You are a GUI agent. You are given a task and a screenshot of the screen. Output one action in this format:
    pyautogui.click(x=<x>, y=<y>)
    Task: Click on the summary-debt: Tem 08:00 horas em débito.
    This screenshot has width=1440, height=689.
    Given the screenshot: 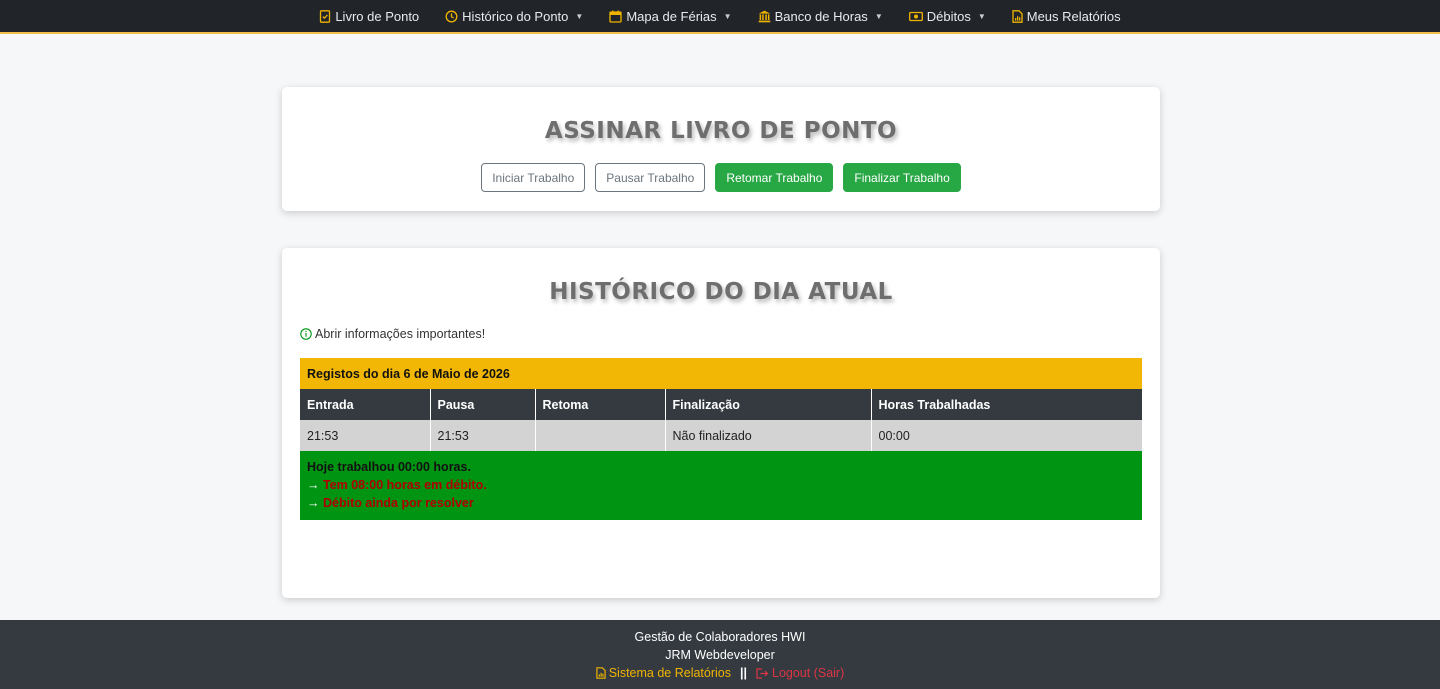 What is the action you would take?
    pyautogui.click(x=404, y=485)
    